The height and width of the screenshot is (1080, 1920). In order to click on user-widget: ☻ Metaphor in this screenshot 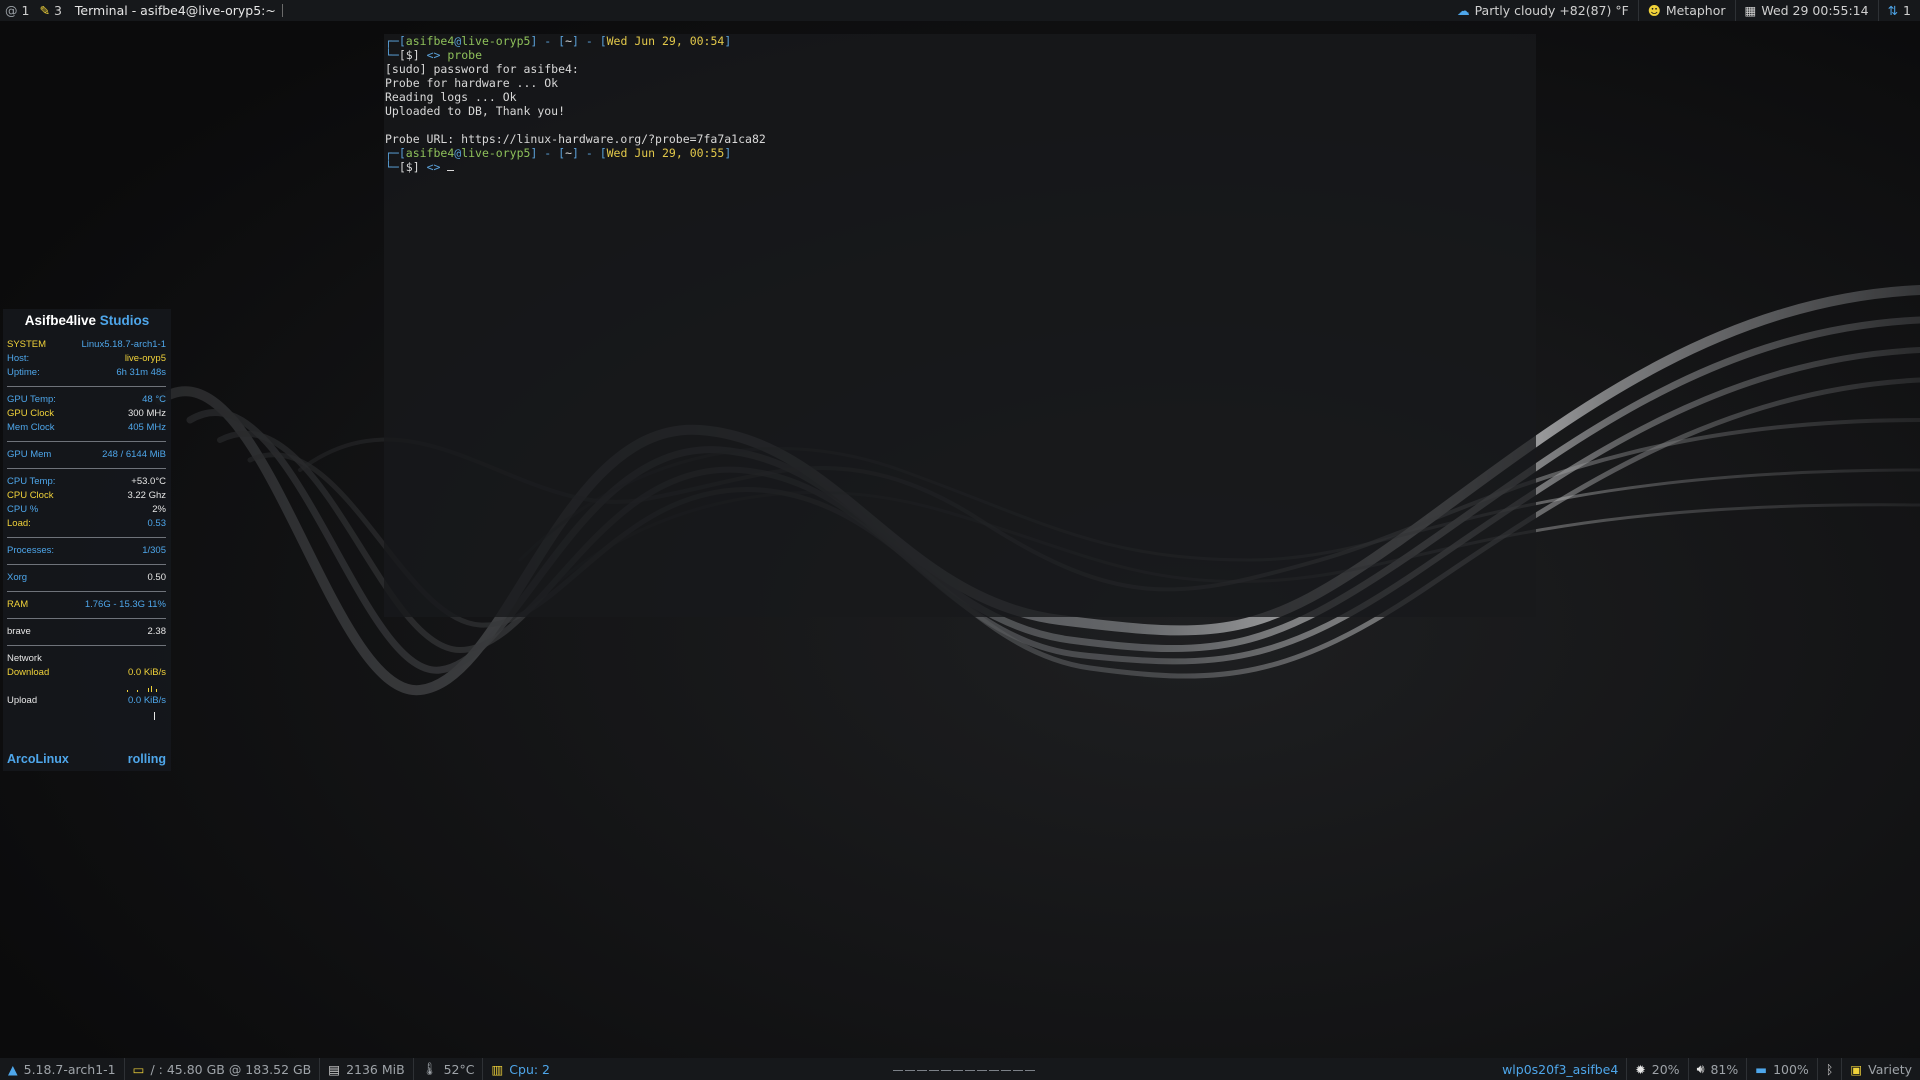, I will do `click(1687, 10)`.